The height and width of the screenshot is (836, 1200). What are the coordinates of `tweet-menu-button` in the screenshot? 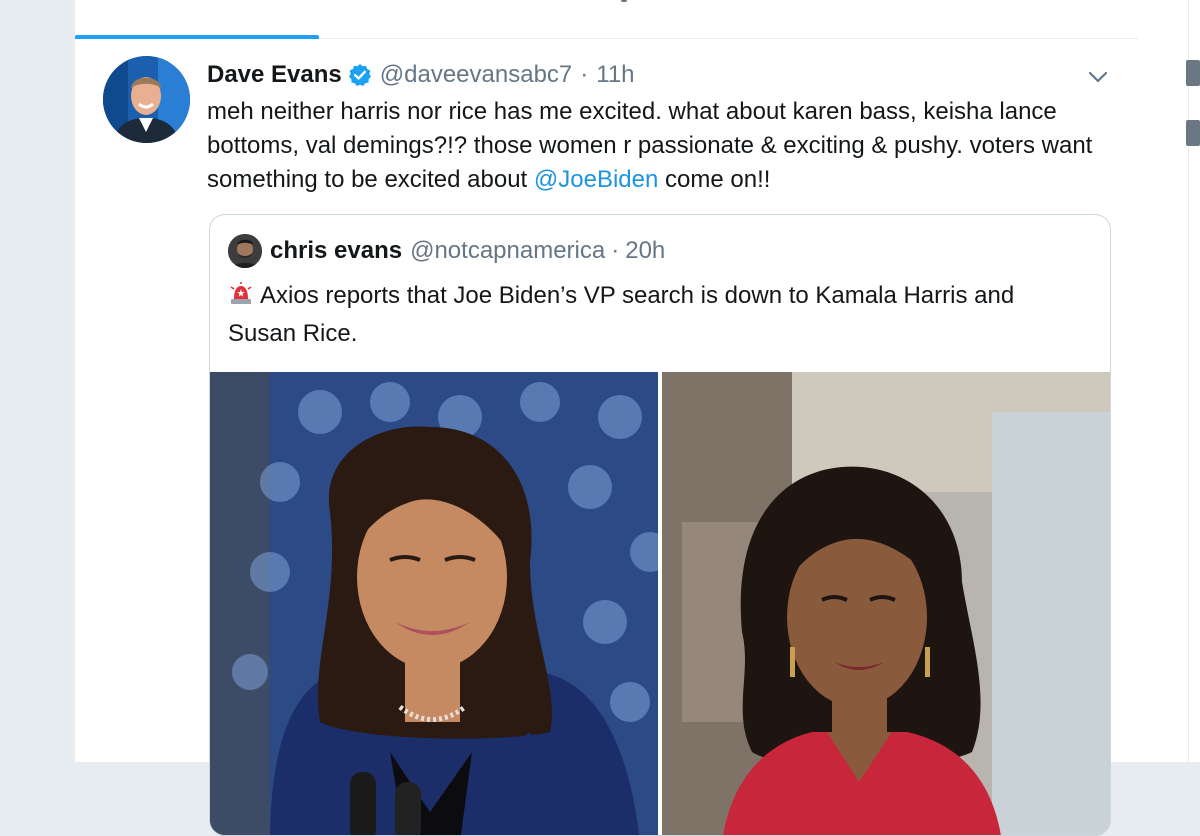 It's located at (1098, 77).